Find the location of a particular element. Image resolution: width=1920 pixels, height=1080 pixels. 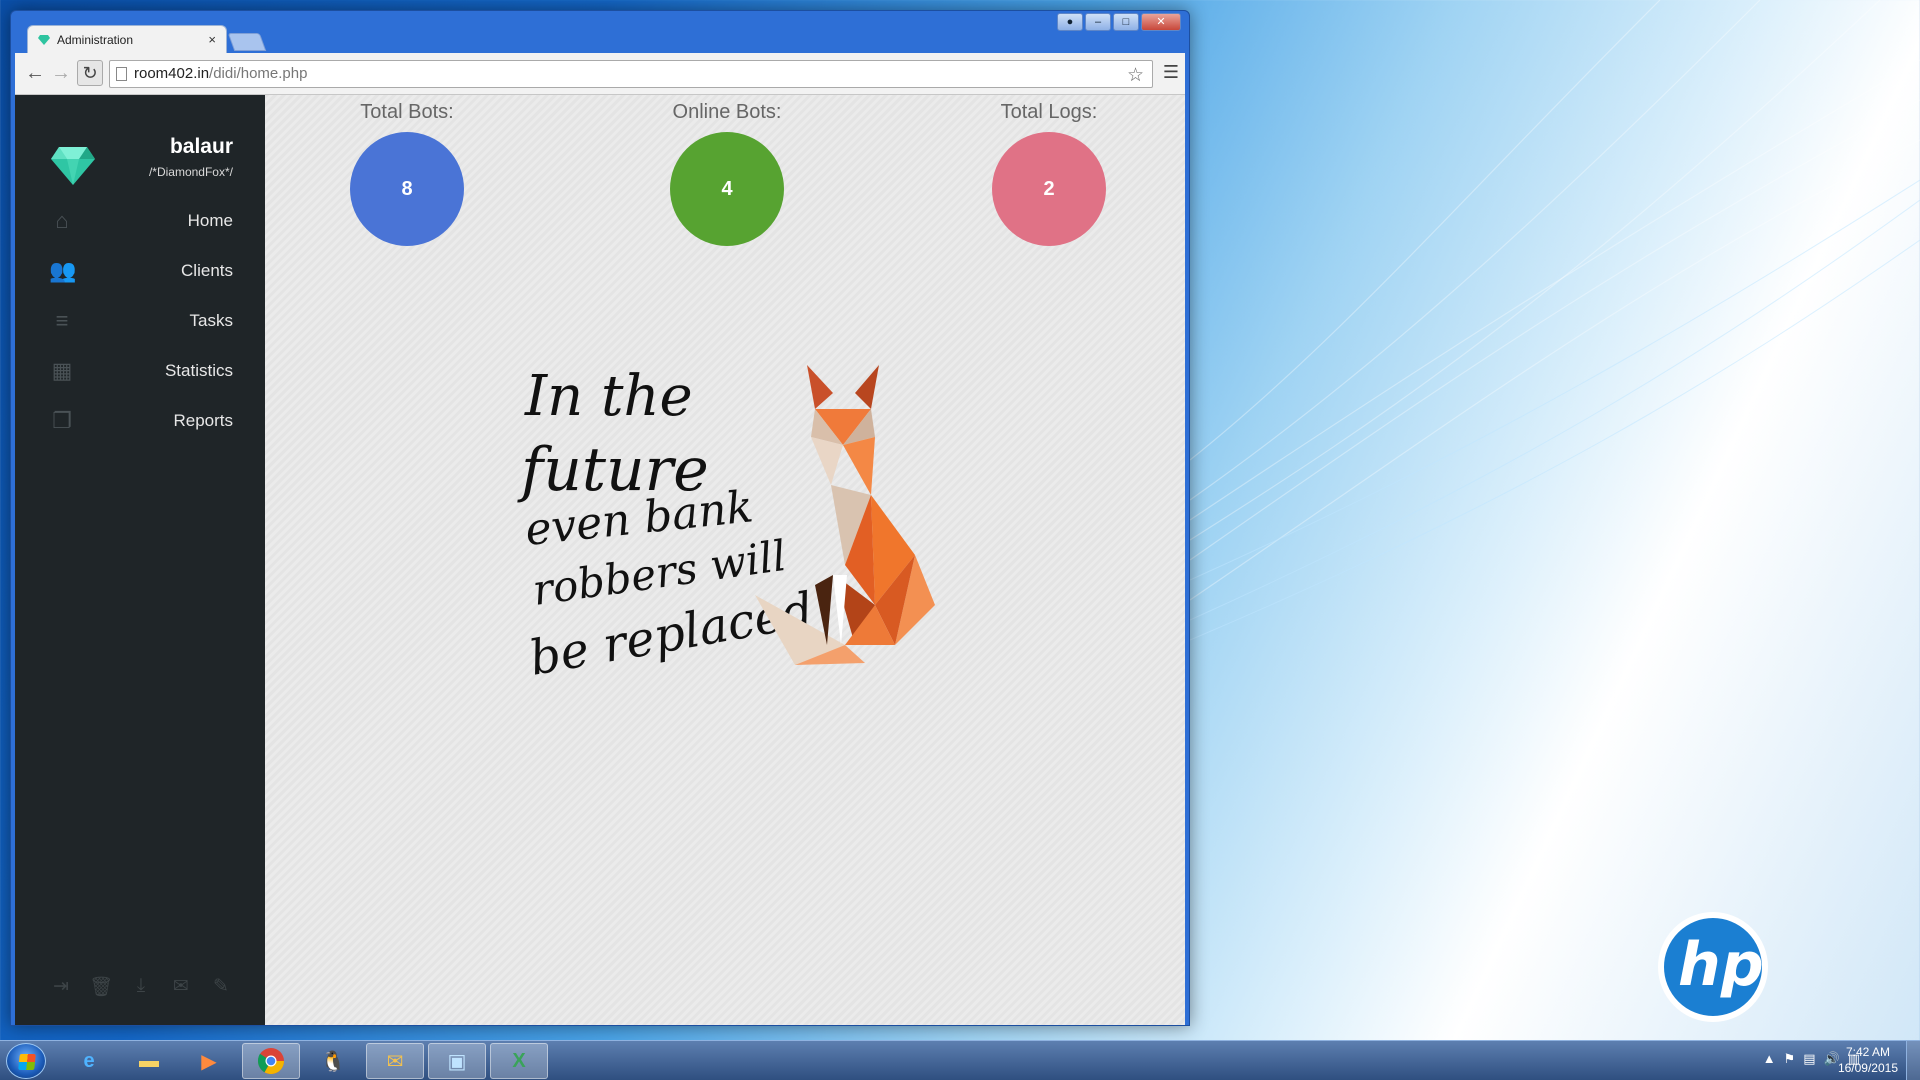

tasks-icon: ≡ is located at coordinates (62, 320).